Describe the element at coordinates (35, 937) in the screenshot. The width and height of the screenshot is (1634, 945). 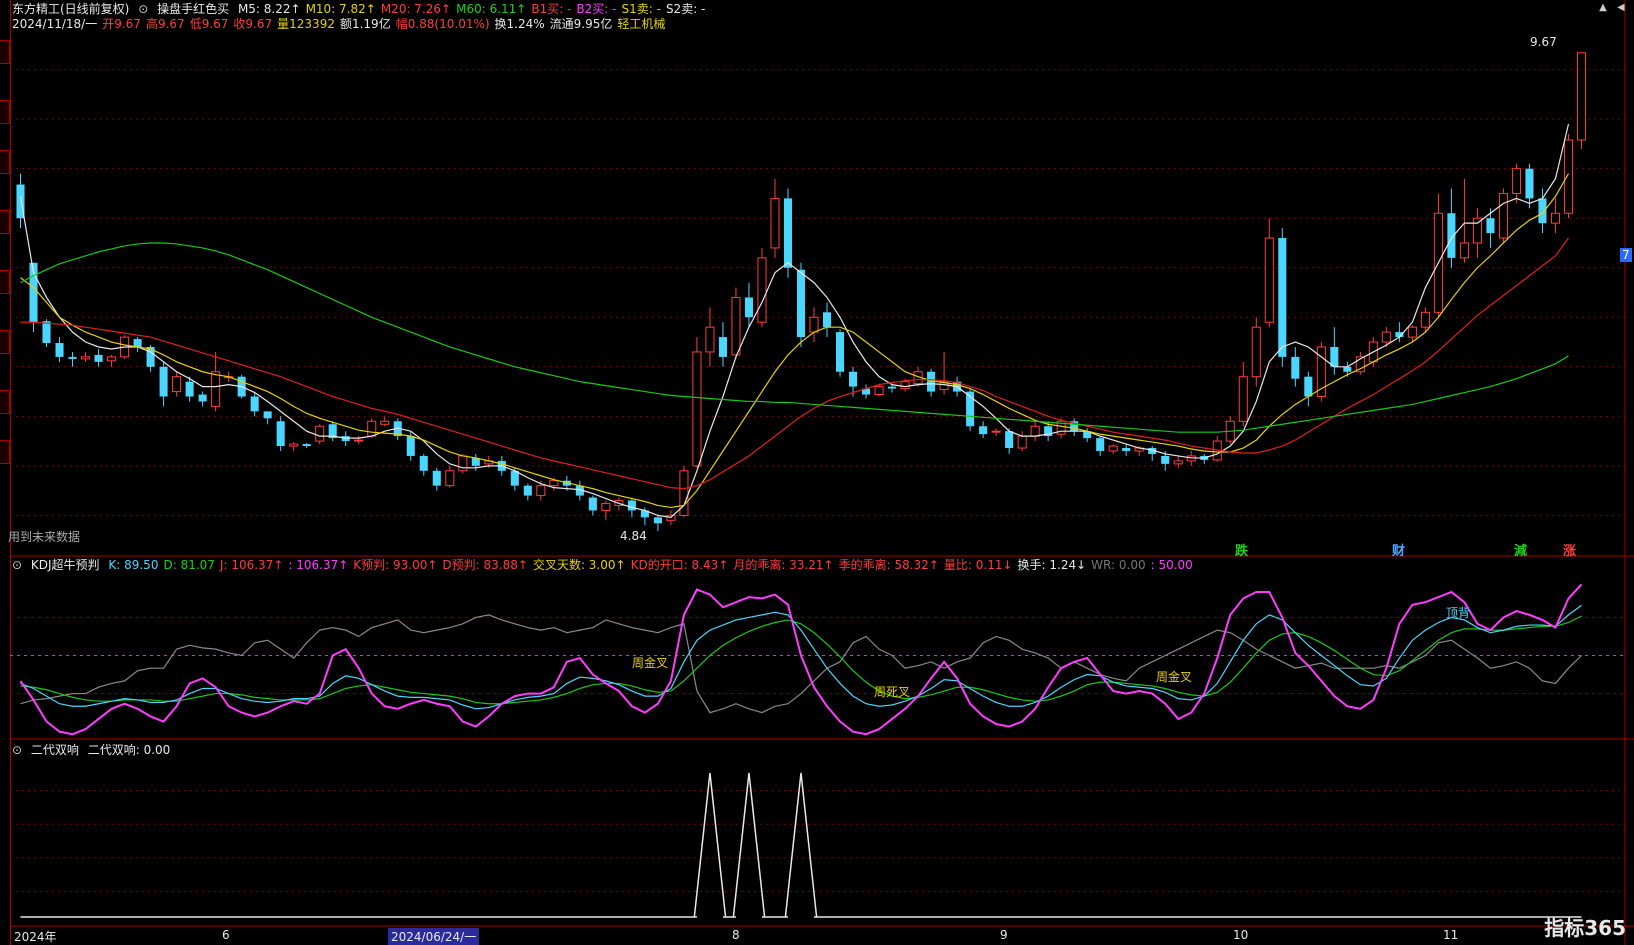
I see `x-axis-label: 2024年` at that location.